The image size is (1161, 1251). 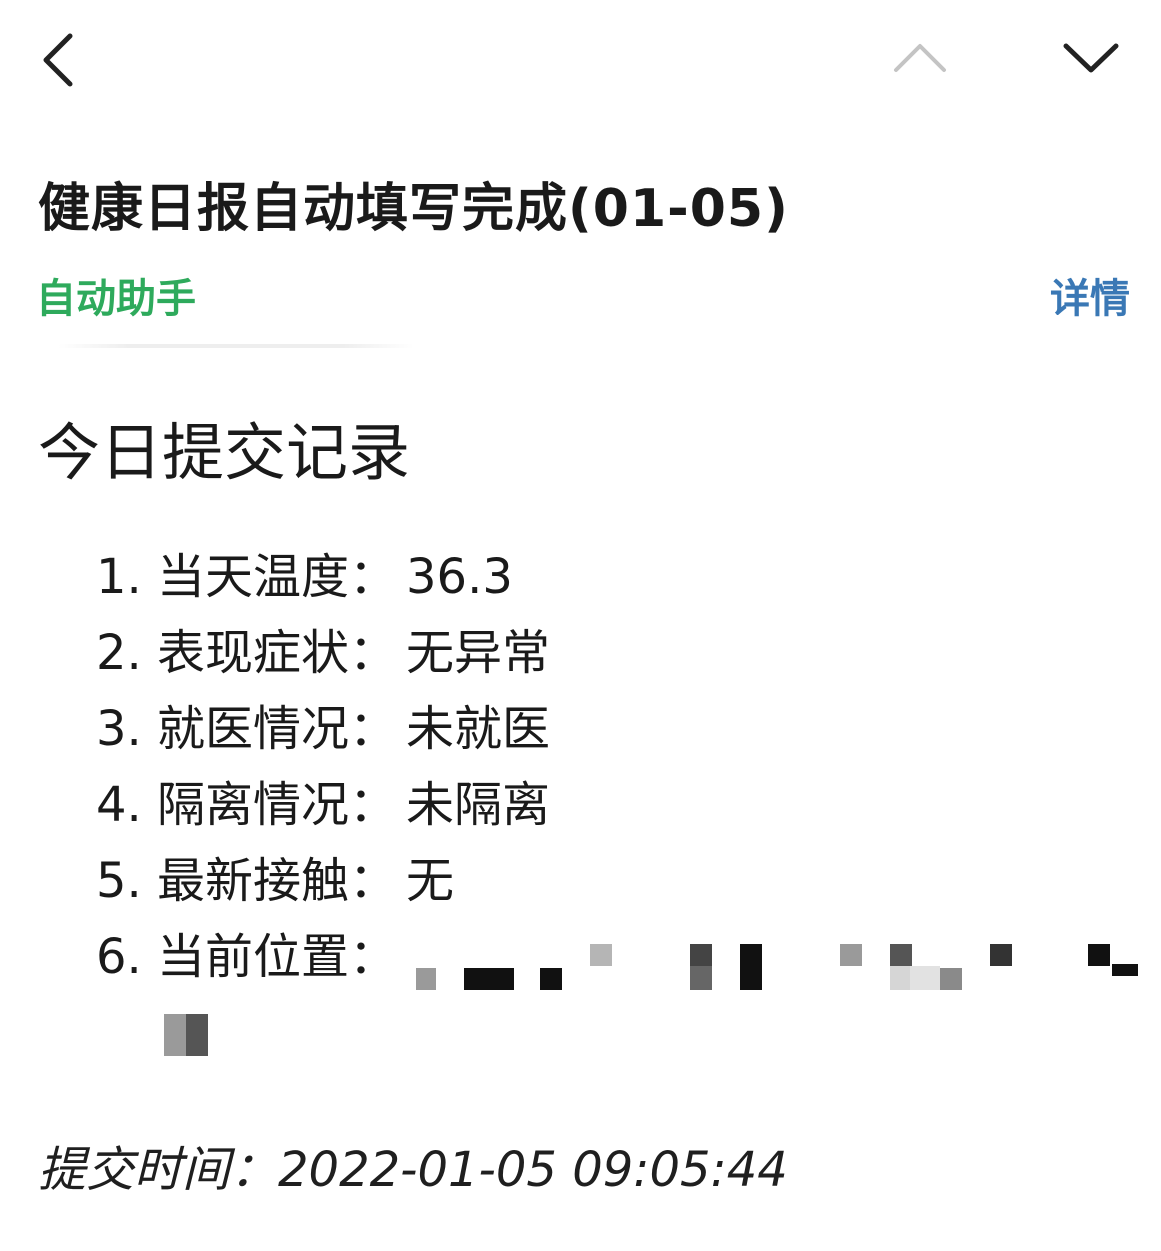 What do you see at coordinates (247, 729) in the screenshot?
I see `record-label: 3. 就医情况：` at bounding box center [247, 729].